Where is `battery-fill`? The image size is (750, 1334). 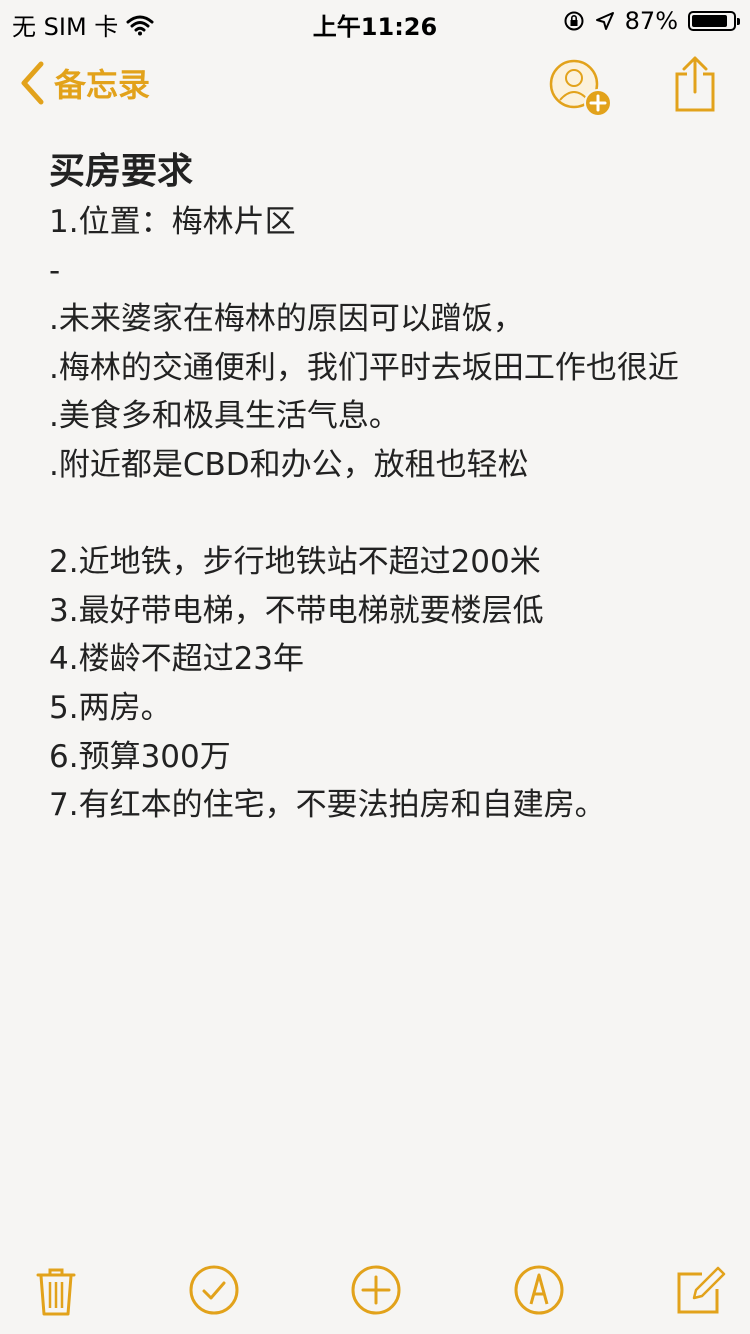 battery-fill is located at coordinates (709, 21).